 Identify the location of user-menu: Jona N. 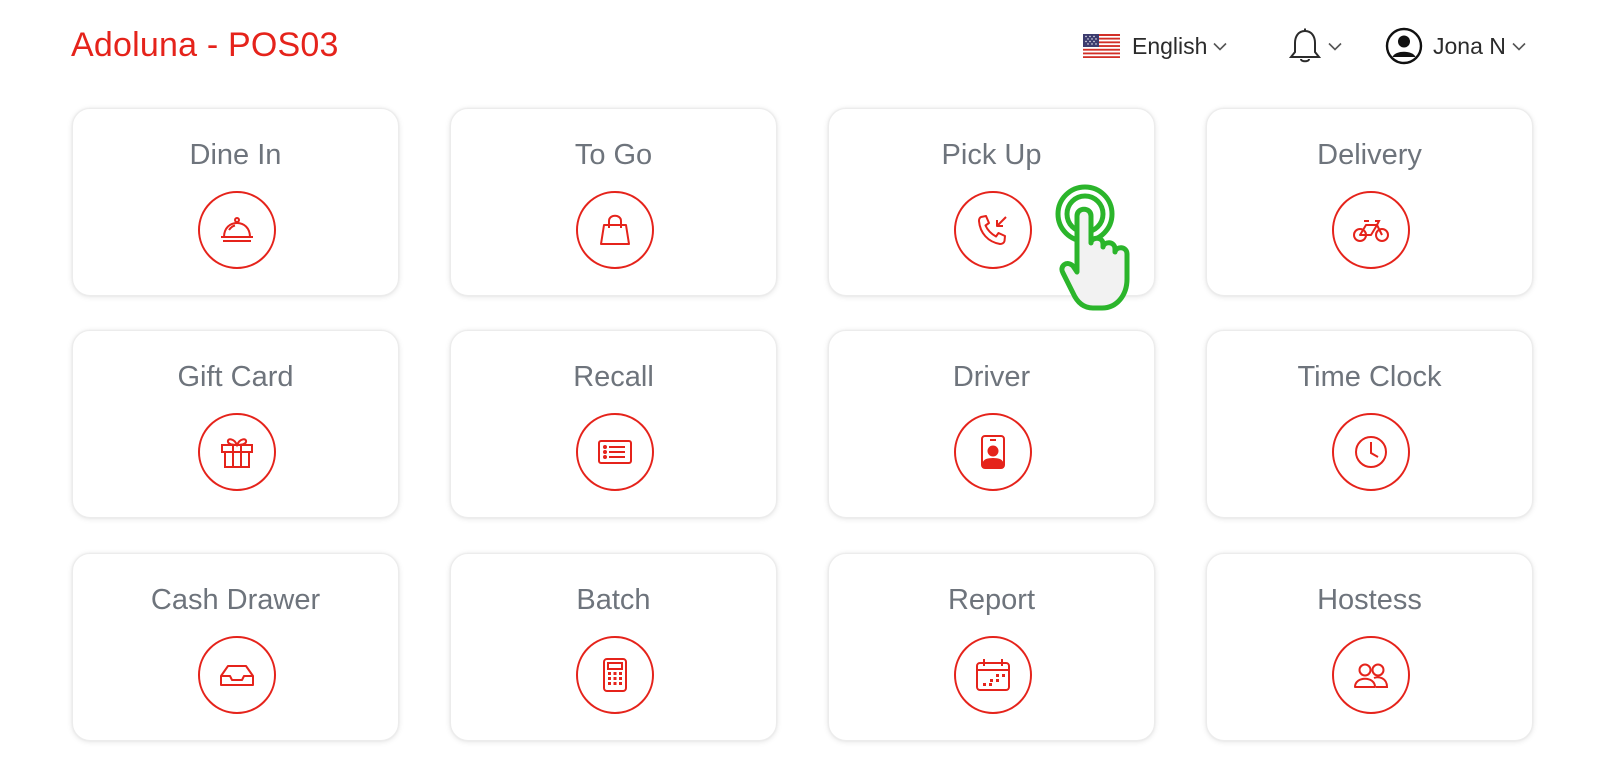
(1455, 46).